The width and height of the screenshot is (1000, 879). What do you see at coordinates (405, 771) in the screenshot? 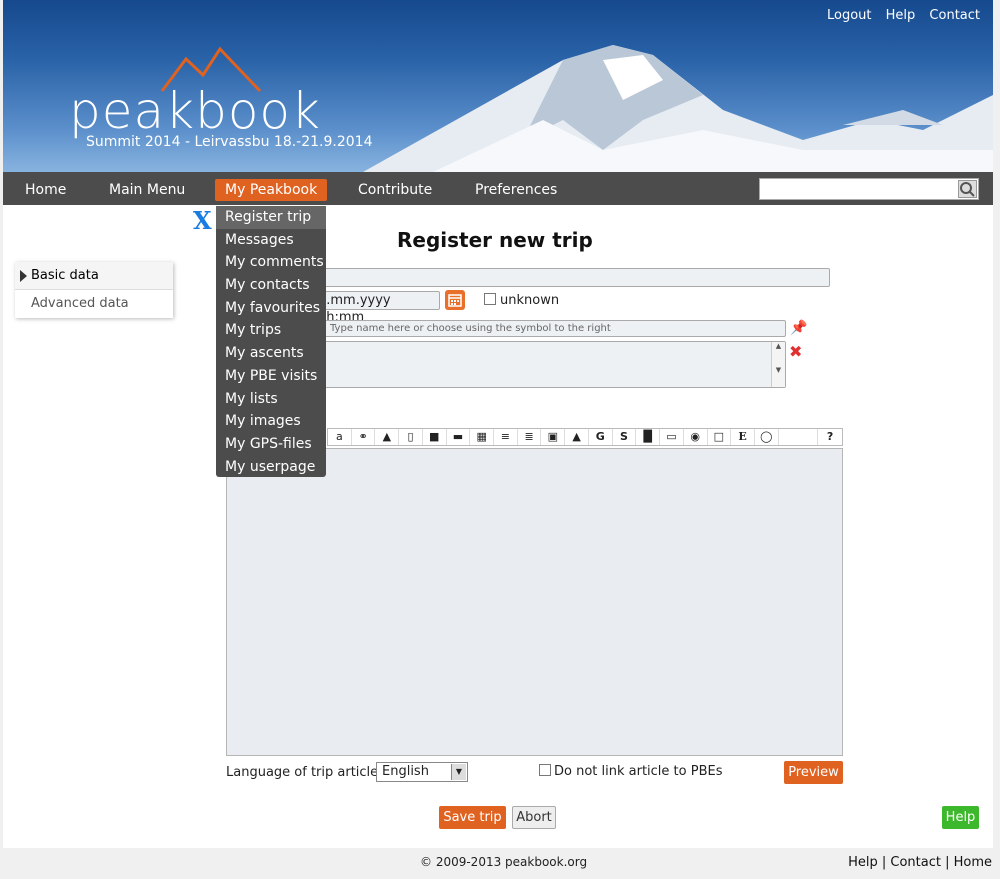
I see `language-value: English` at bounding box center [405, 771].